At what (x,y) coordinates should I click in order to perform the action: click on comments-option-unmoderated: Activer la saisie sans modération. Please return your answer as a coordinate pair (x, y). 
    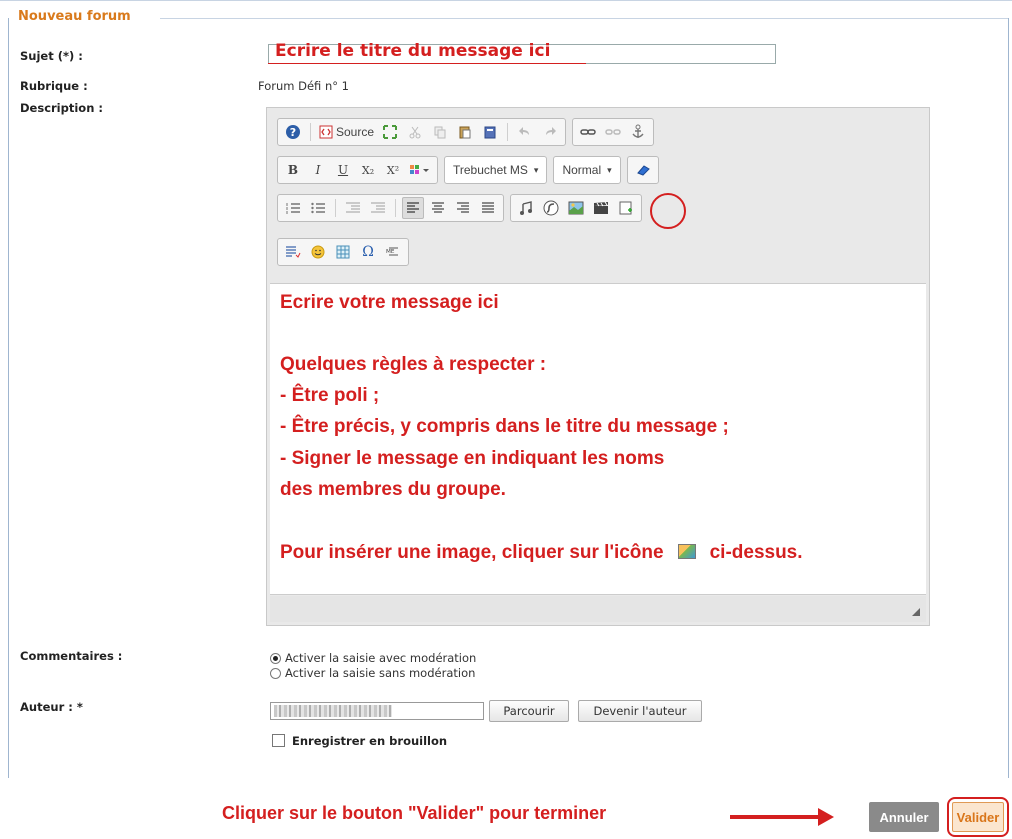
    Looking at the image, I should click on (372, 673).